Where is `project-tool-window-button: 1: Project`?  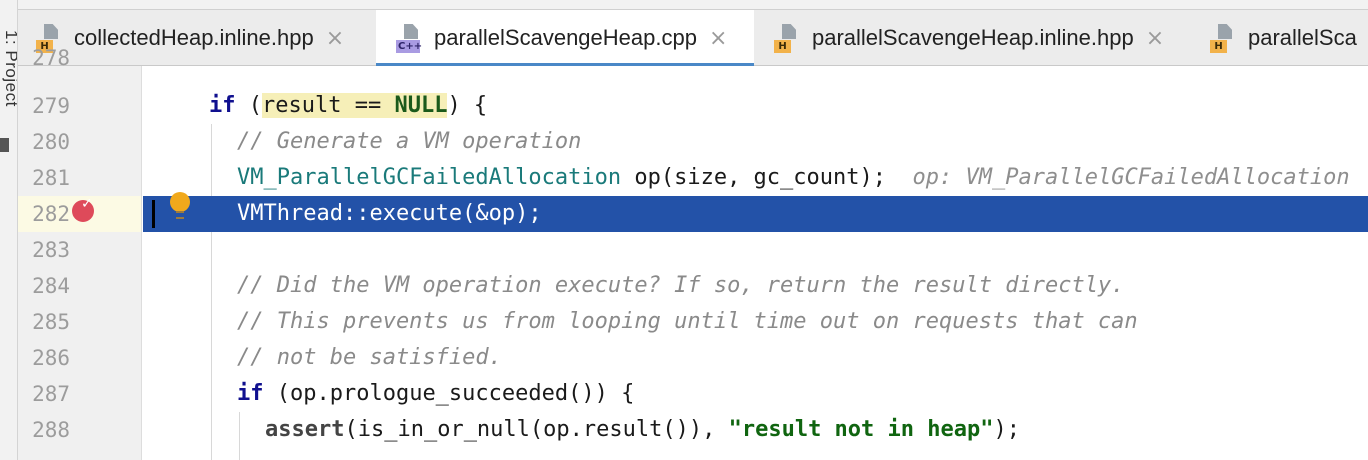 project-tool-window-button: 1: Project is located at coordinates (9, 80).